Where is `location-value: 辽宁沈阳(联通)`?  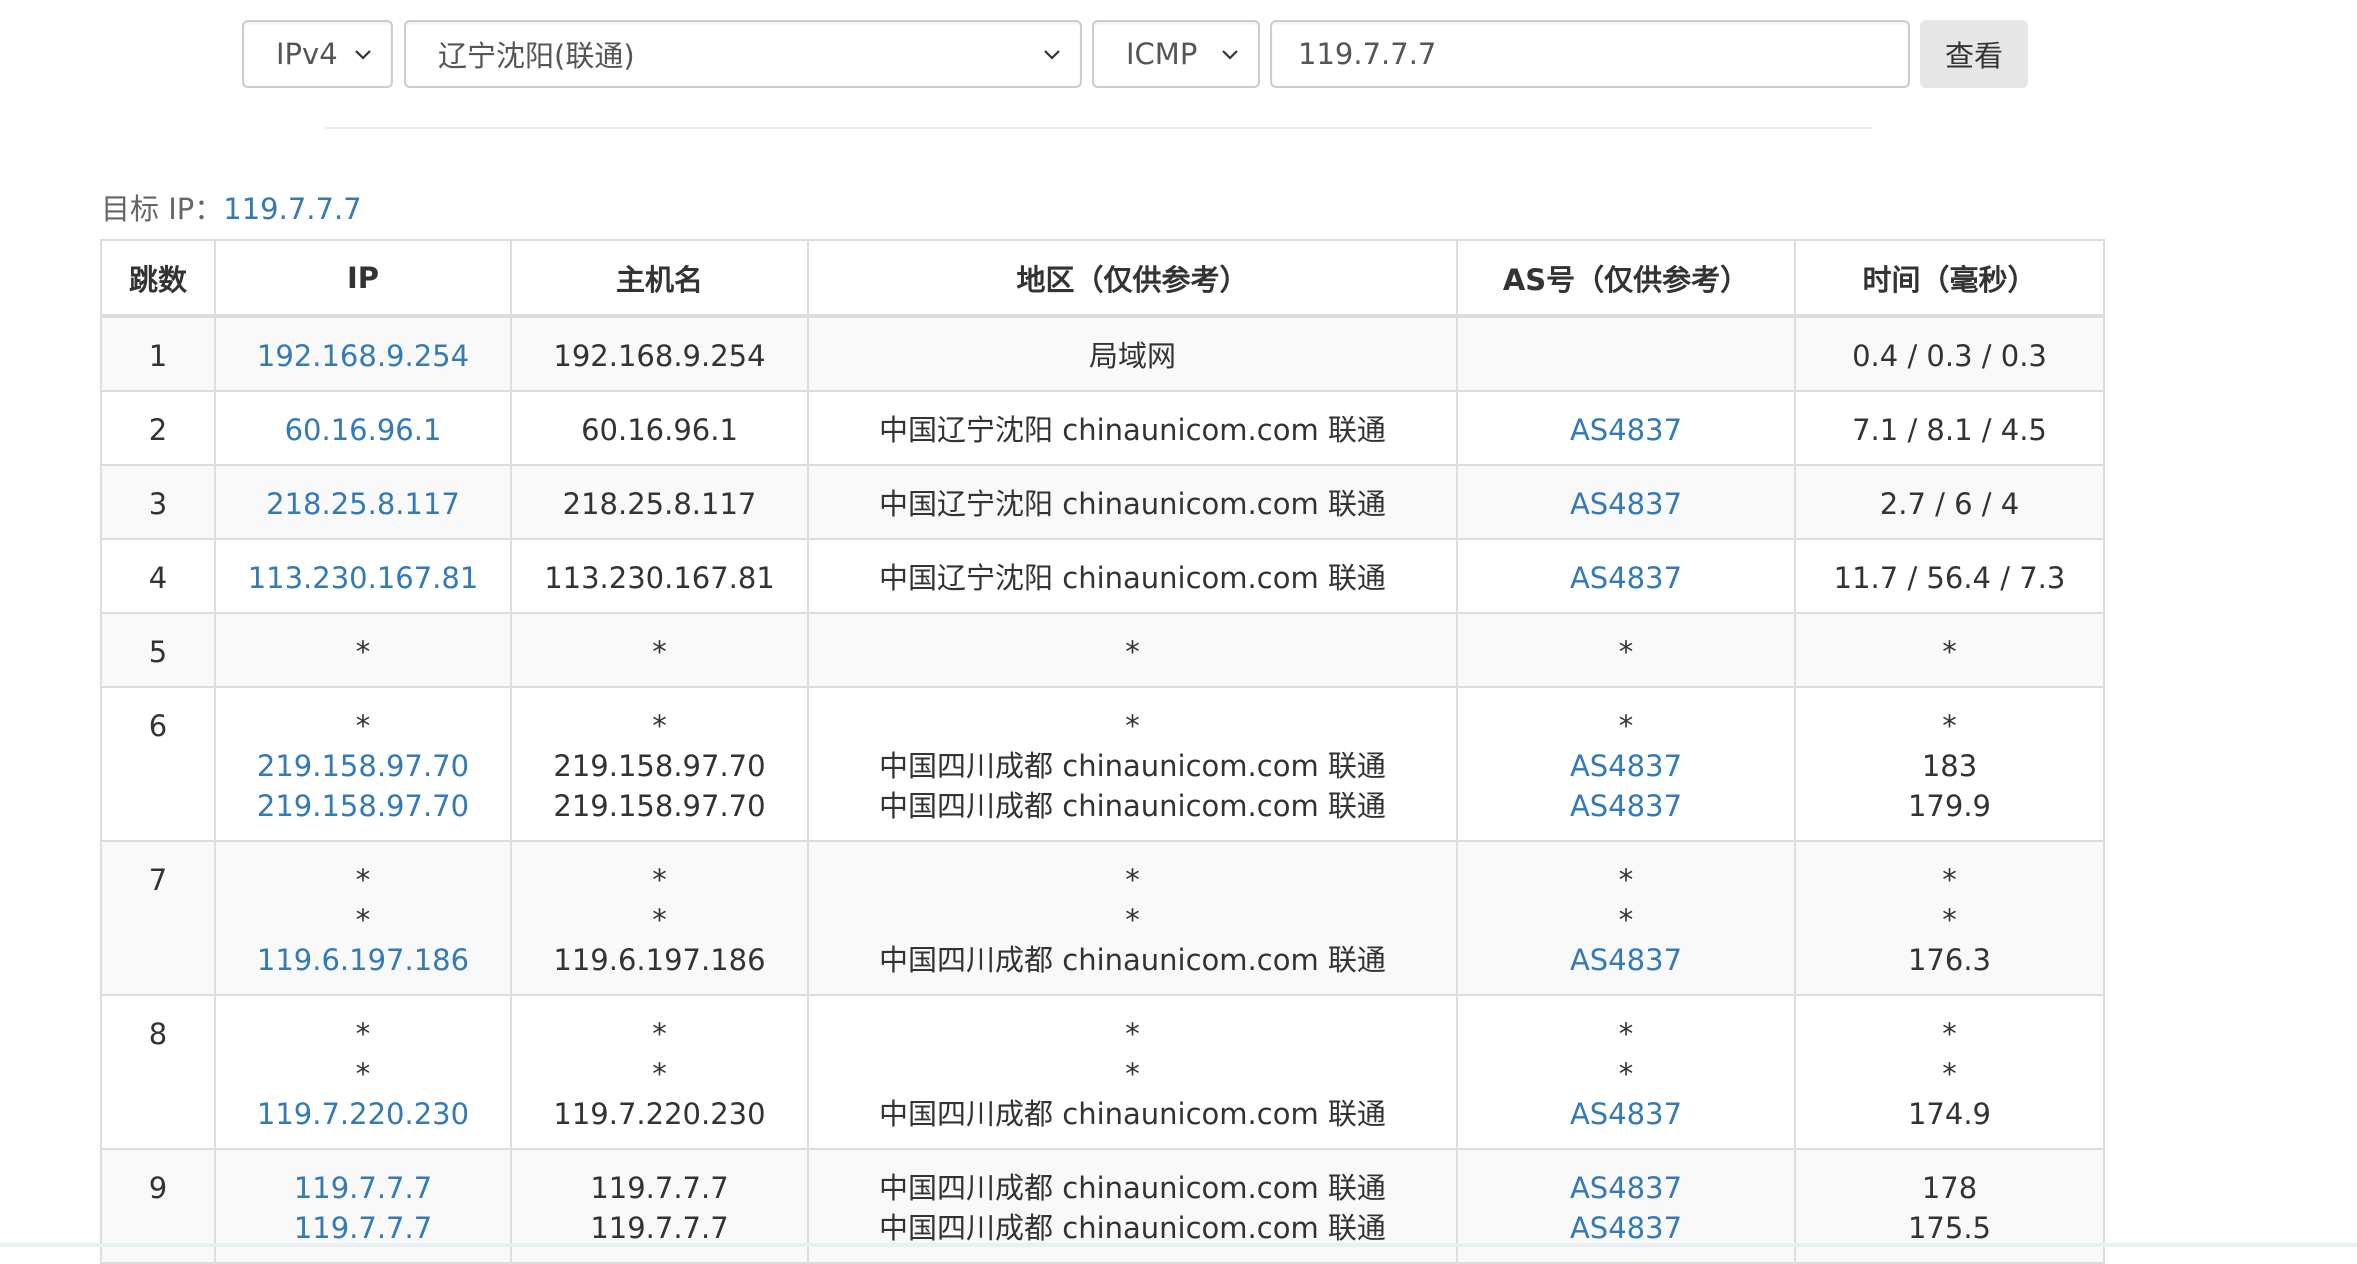
location-value: 辽宁沈阳(联通) is located at coordinates (536, 56).